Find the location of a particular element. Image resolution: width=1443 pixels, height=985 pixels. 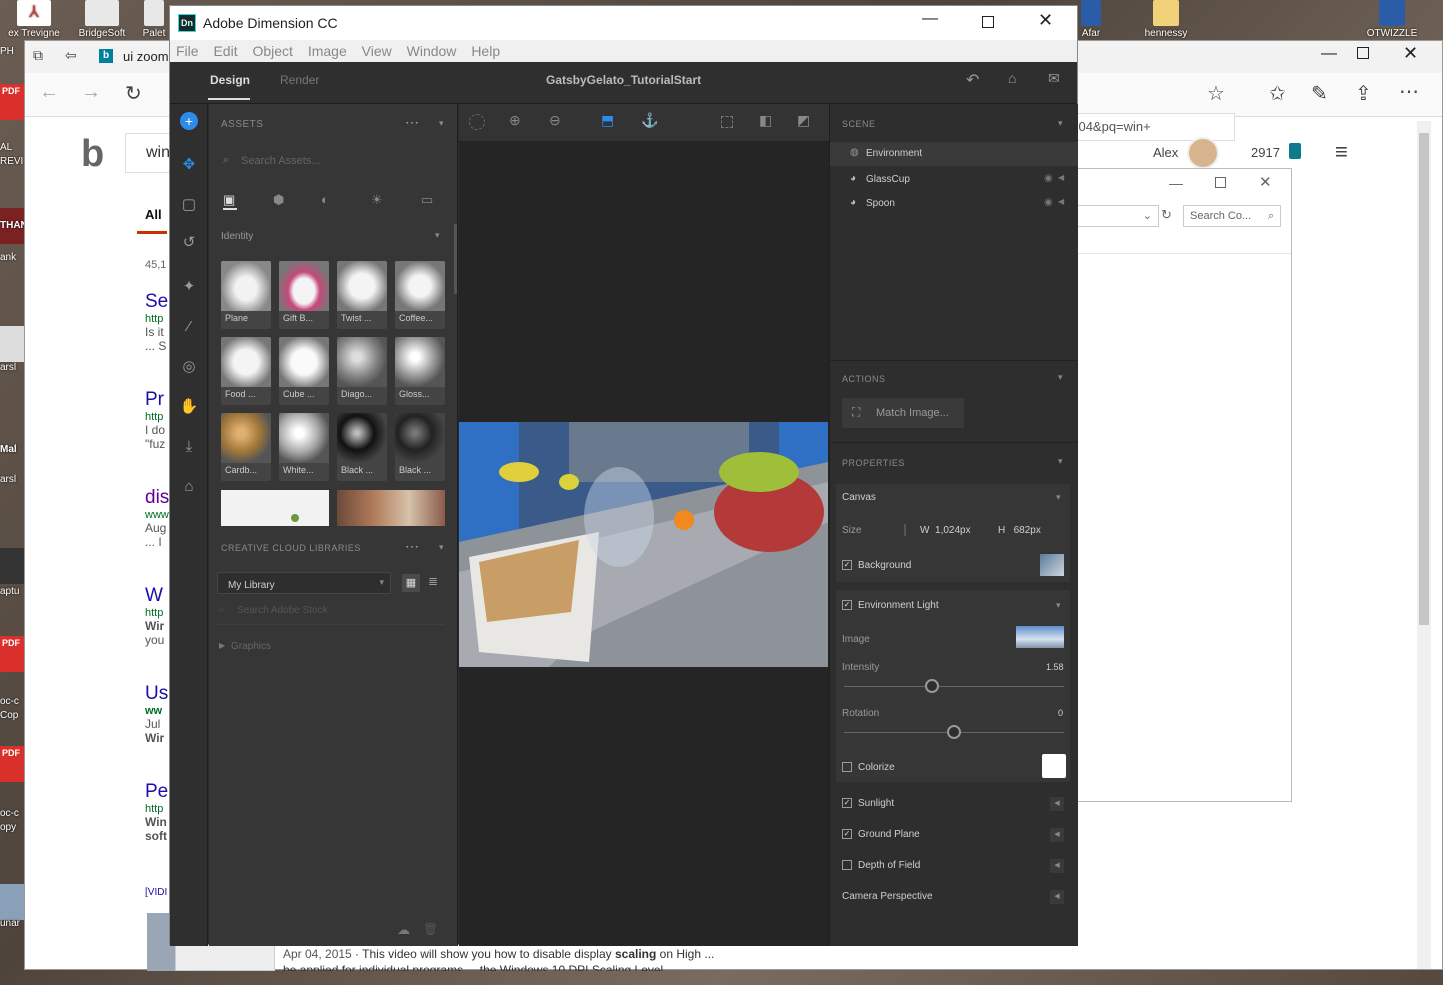

environment-image-swatch is located at coordinates (1040, 637).